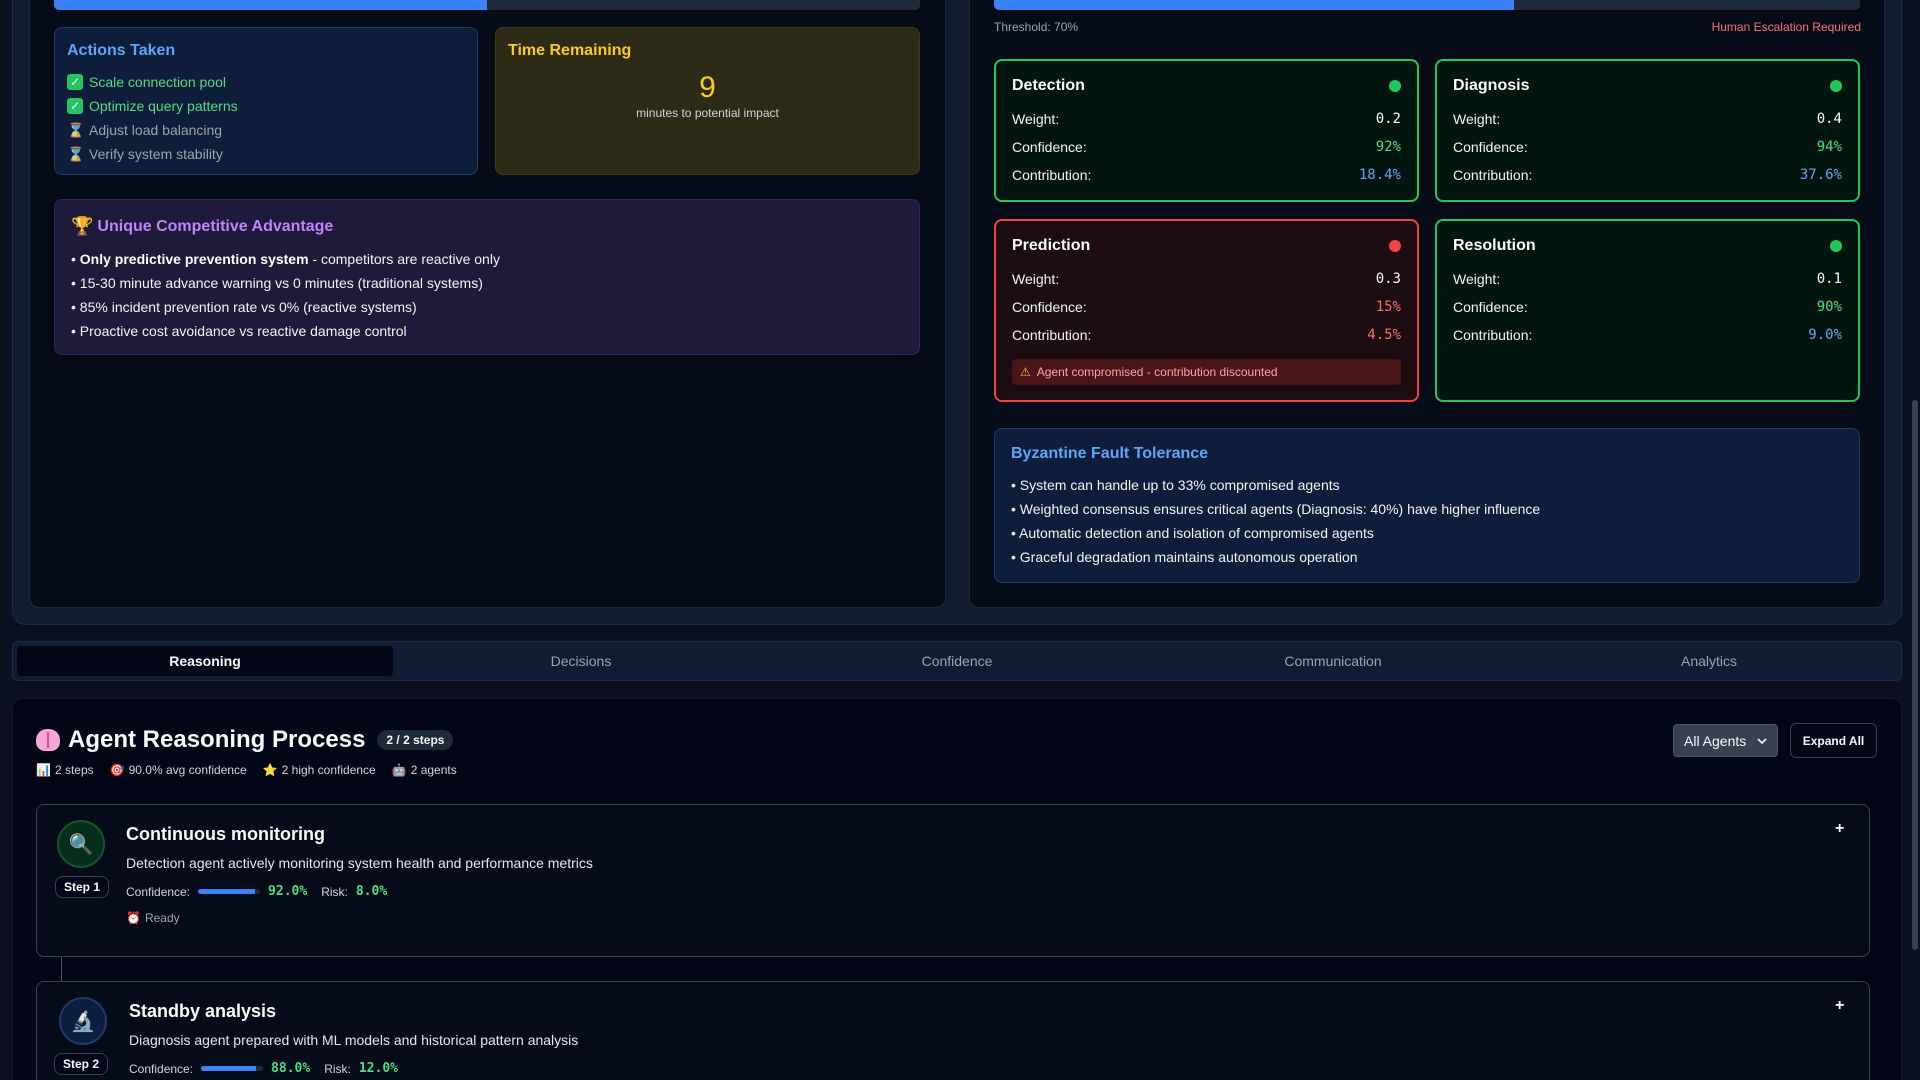  Describe the element at coordinates (82, 887) in the screenshot. I see `step-number-badge: Step 1` at that location.